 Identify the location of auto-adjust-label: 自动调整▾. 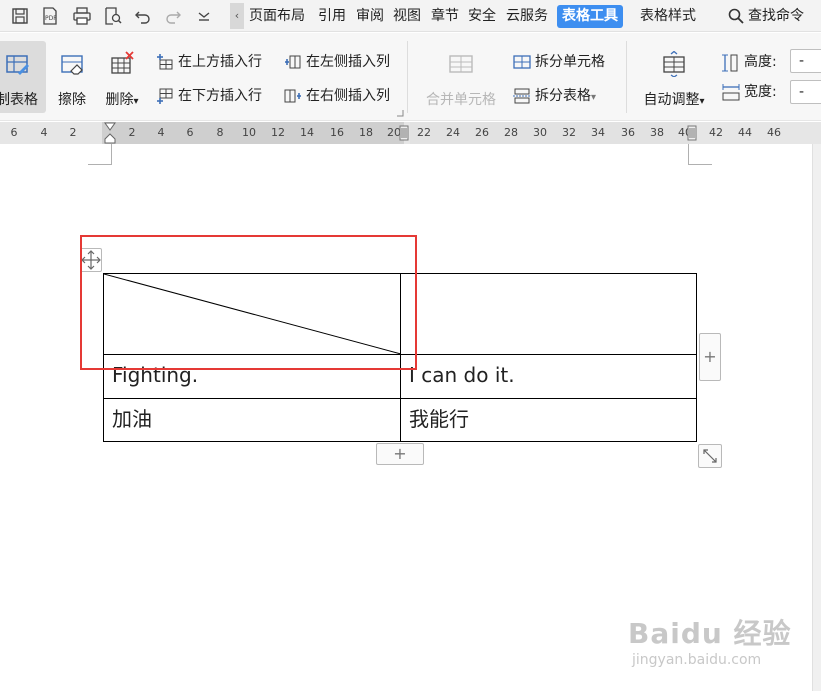
(674, 100).